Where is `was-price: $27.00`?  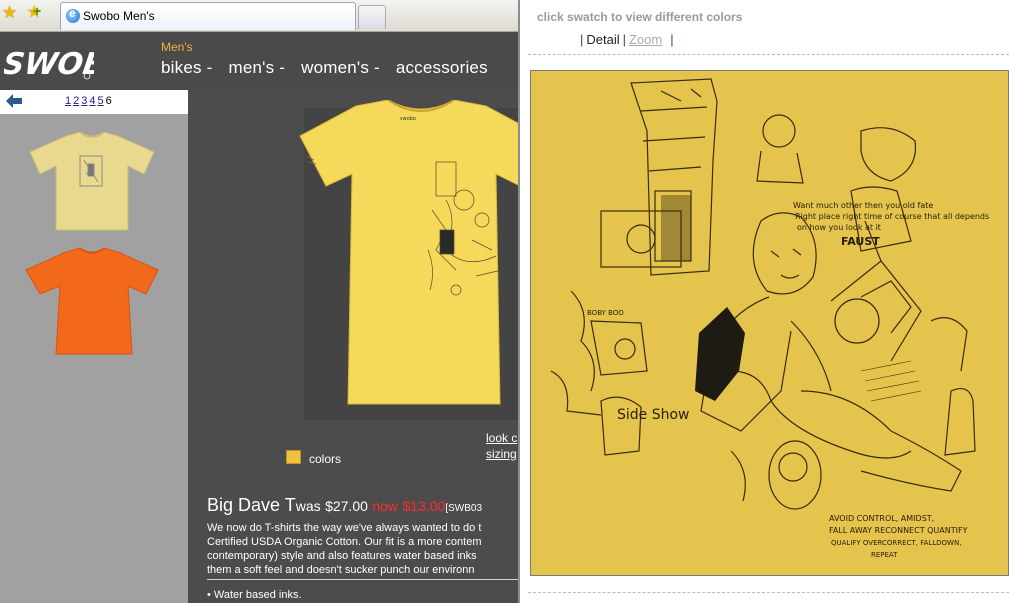
was-price: $27.00 is located at coordinates (346, 506).